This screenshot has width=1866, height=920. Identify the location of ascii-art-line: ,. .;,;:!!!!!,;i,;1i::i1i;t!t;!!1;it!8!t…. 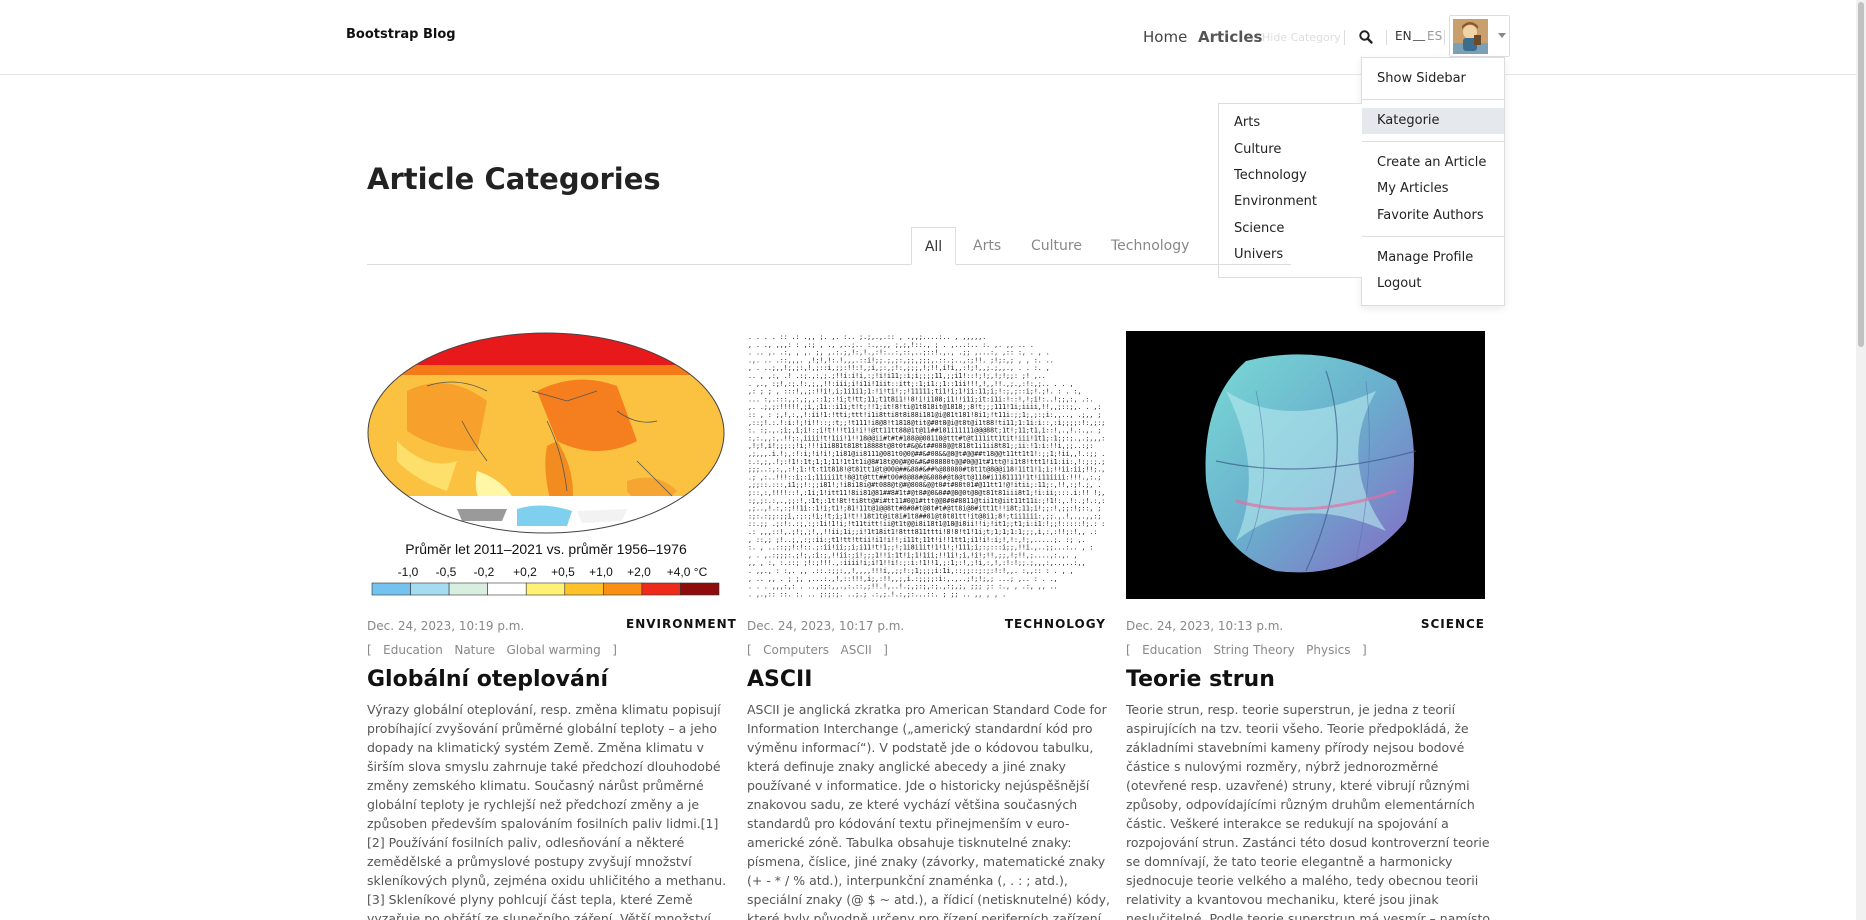
(924, 407).